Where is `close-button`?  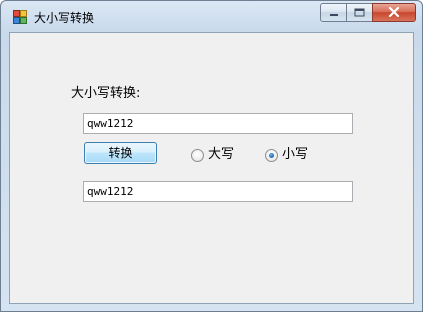
close-button is located at coordinates (394, 12).